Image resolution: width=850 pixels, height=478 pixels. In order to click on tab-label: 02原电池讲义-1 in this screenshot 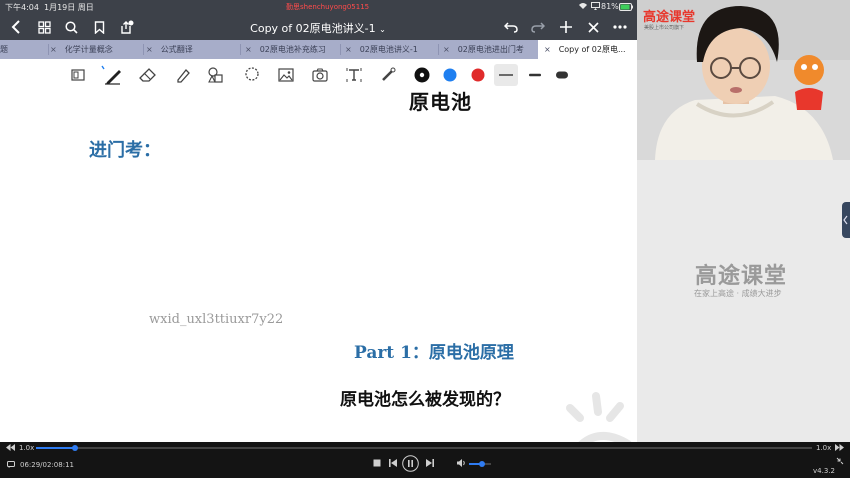, I will do `click(388, 49)`.